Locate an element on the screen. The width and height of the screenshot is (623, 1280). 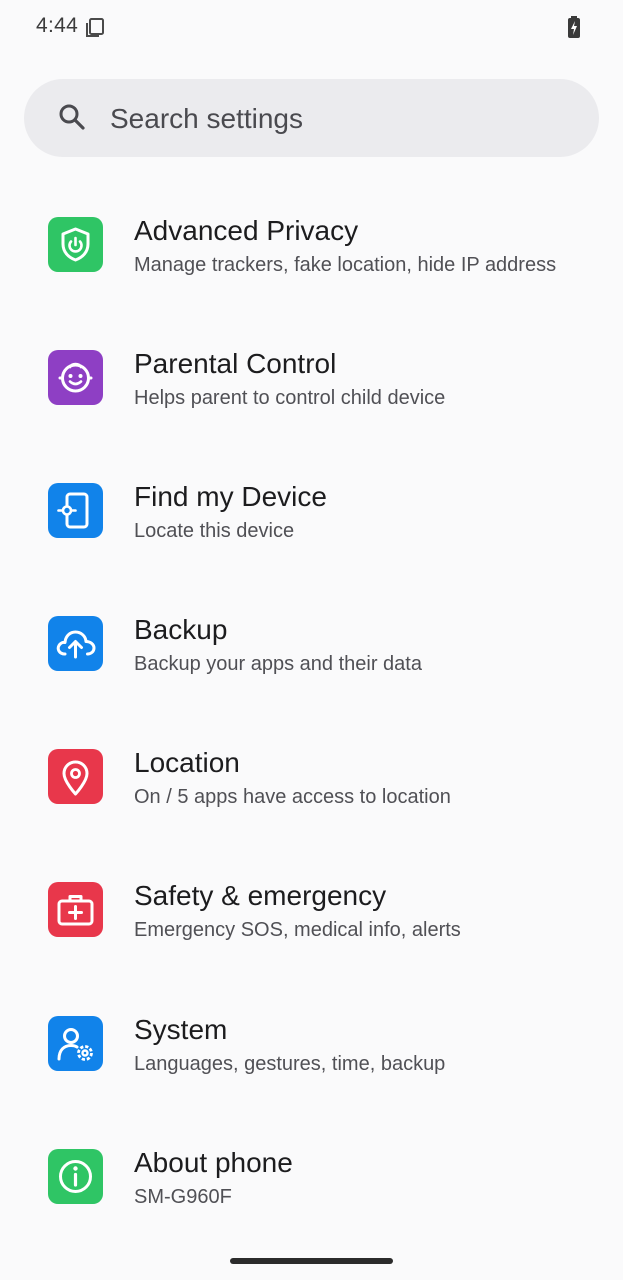
screenshot-notification-icon is located at coordinates (95, 28).